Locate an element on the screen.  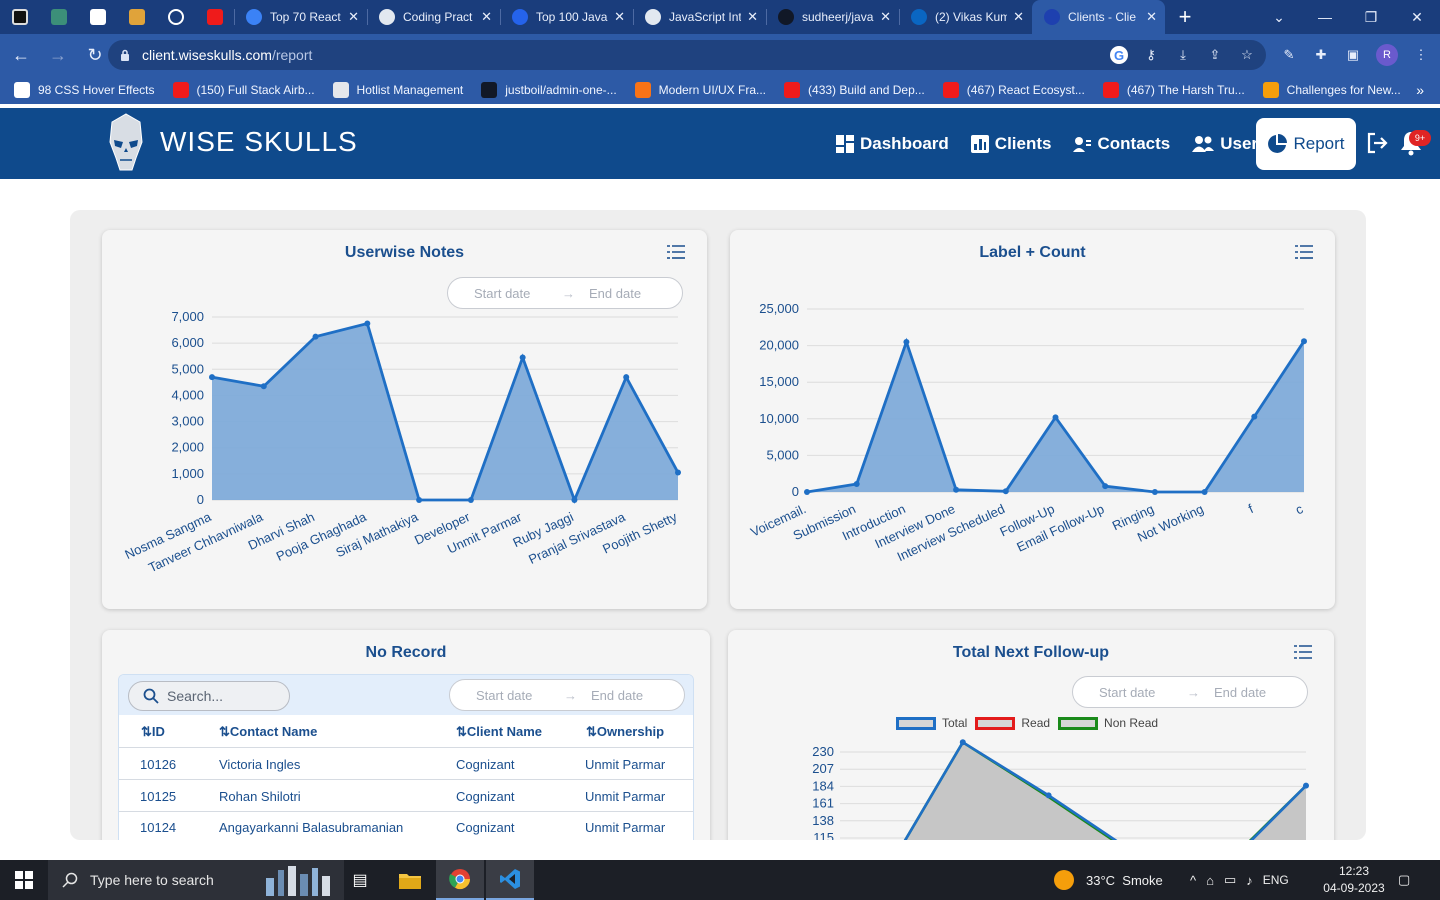
cell-ownership: Unmit Parmar is located at coordinates (625, 796).